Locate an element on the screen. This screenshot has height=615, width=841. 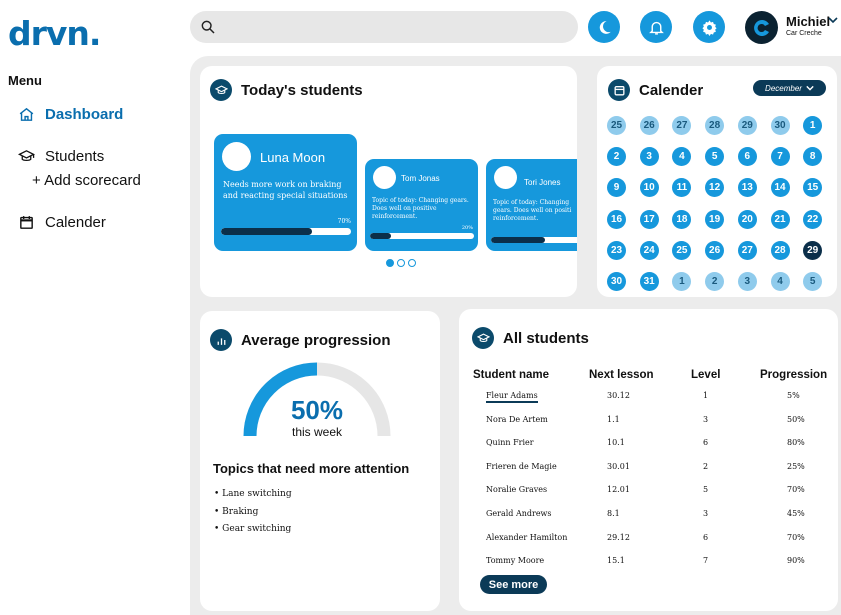
all-students-header: All students is located at coordinates (530, 338).